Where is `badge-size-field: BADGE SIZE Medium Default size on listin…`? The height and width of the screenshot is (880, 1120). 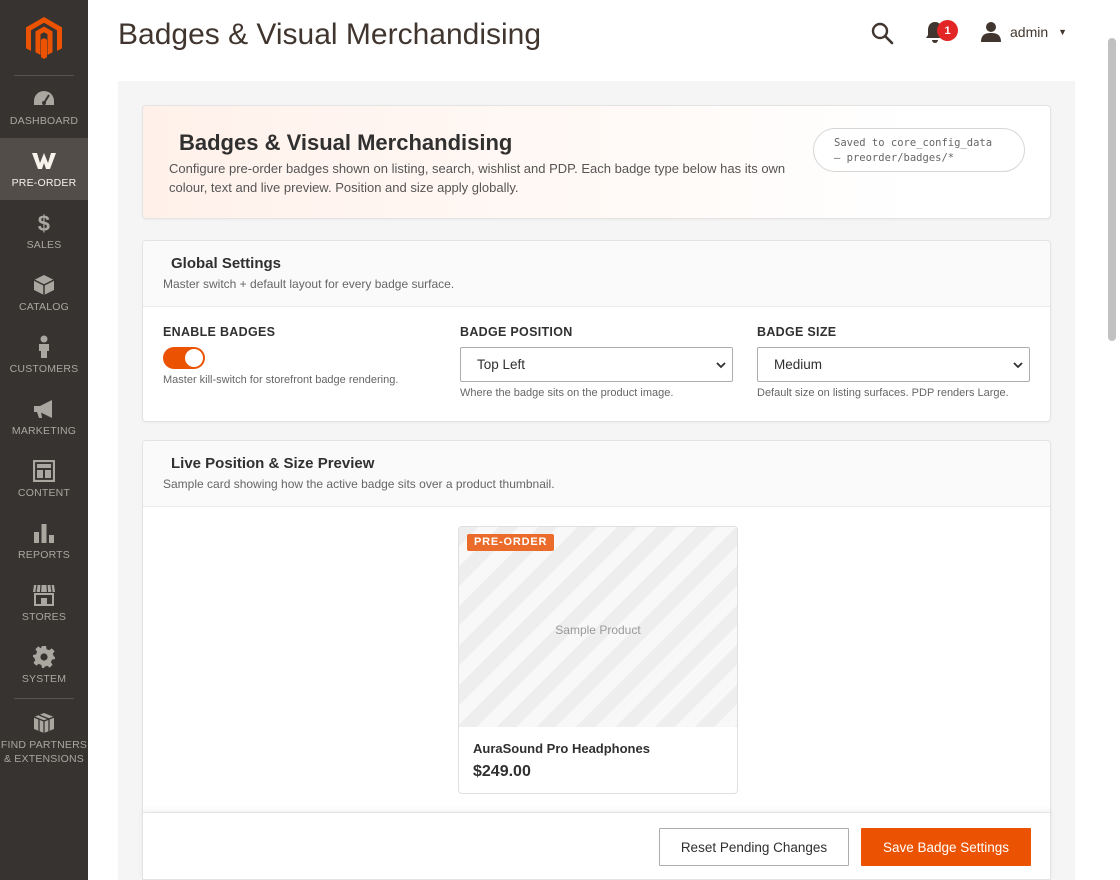
badge-size-field: BADGE SIZE Medium Default size on listin… is located at coordinates (893, 362).